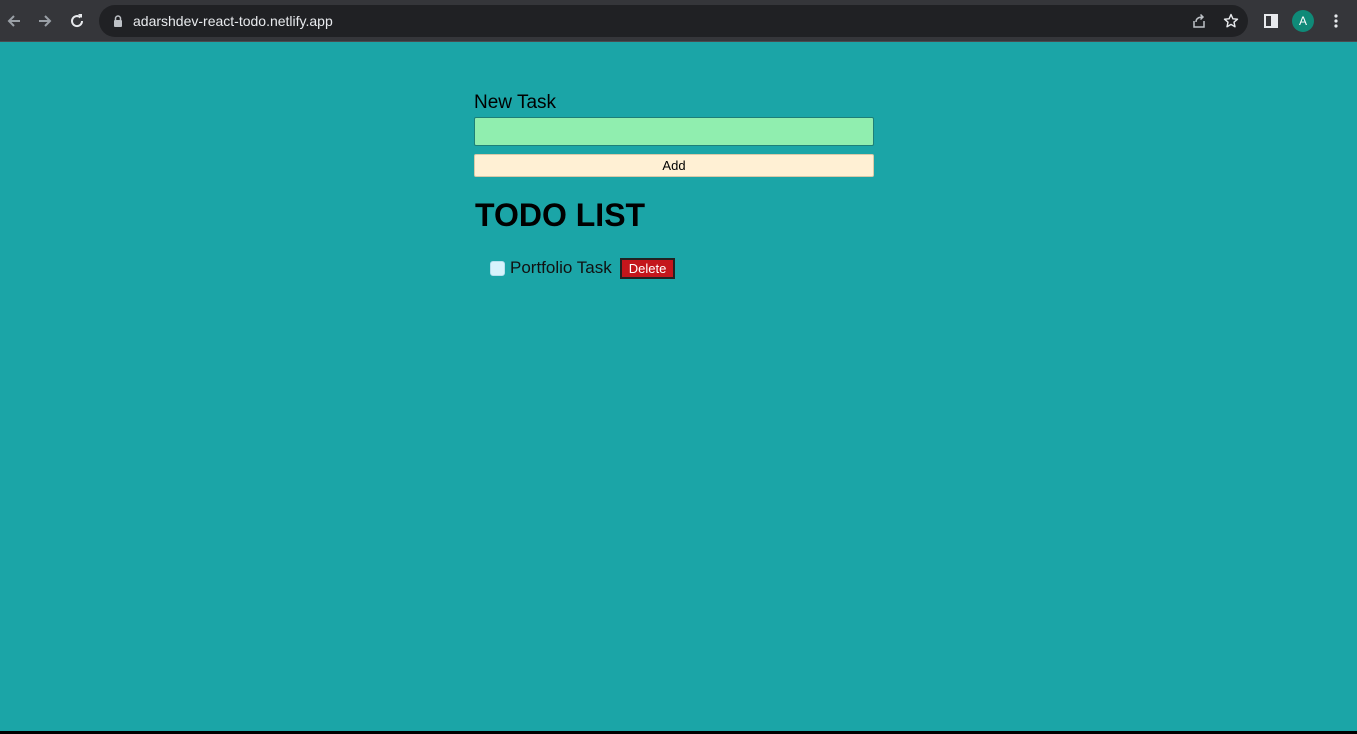  Describe the element at coordinates (1231, 21) in the screenshot. I see `star-icon` at that location.